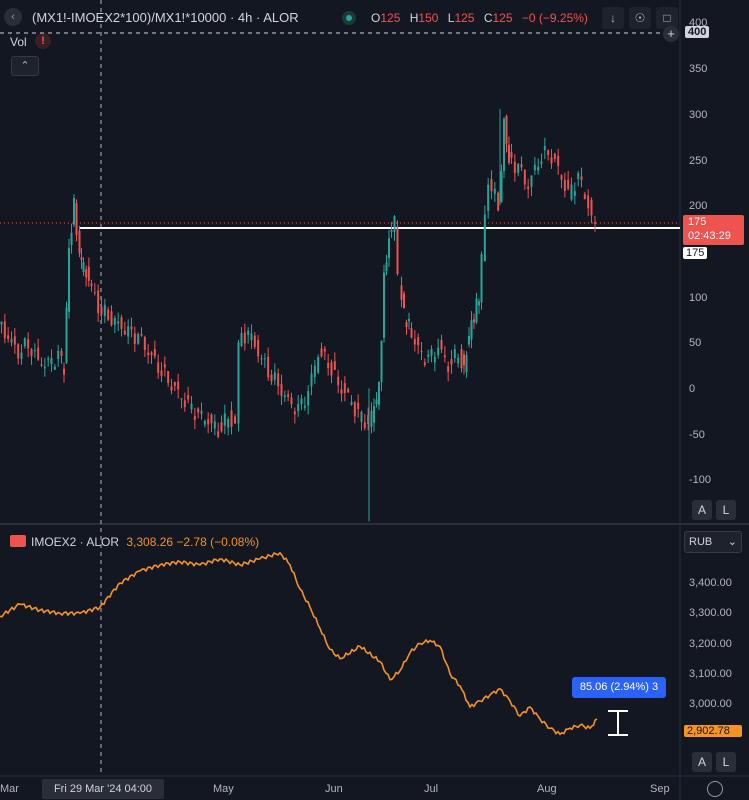 Image resolution: width=749 pixels, height=800 pixels. I want to click on axis-tick: -100, so click(700, 480).